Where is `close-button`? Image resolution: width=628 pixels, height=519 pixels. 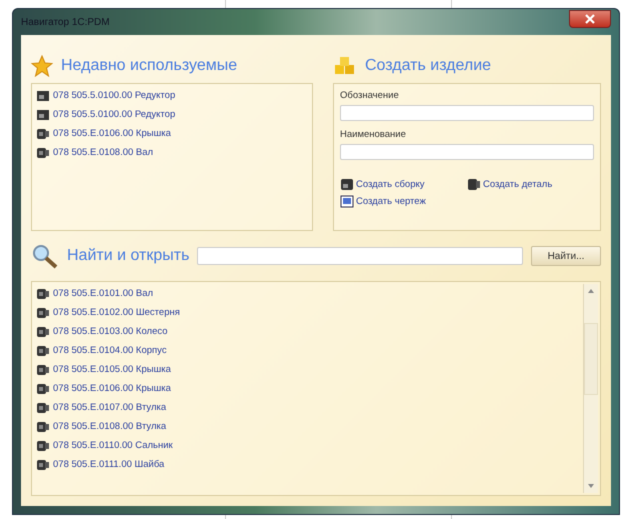 close-button is located at coordinates (590, 19).